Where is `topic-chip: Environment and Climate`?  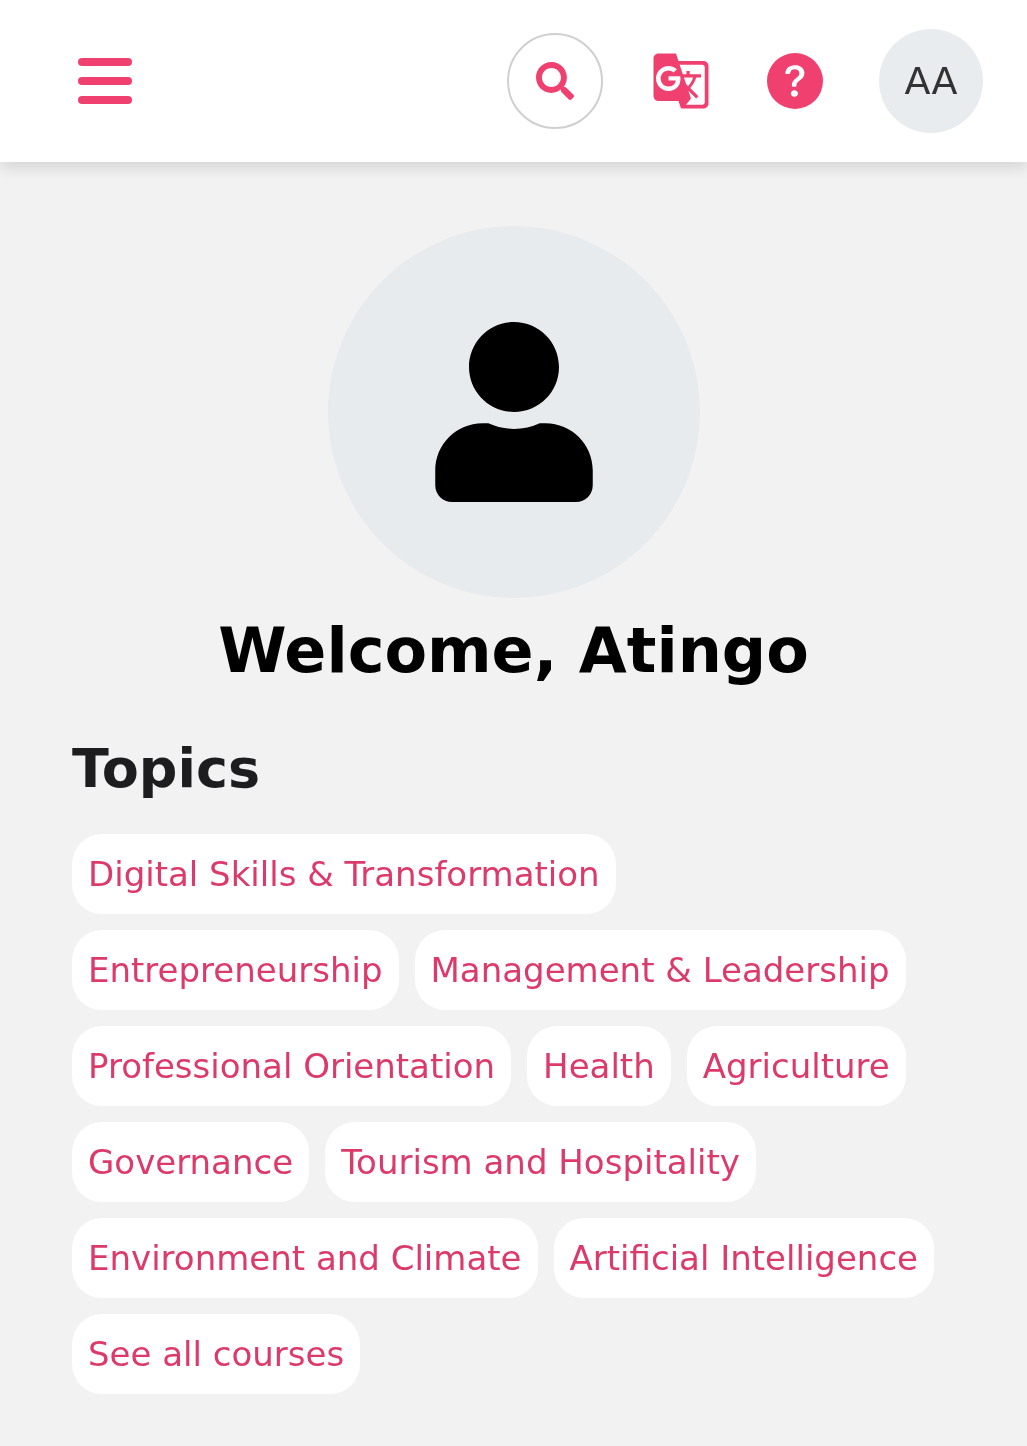
topic-chip: Environment and Climate is located at coordinates (305, 1258).